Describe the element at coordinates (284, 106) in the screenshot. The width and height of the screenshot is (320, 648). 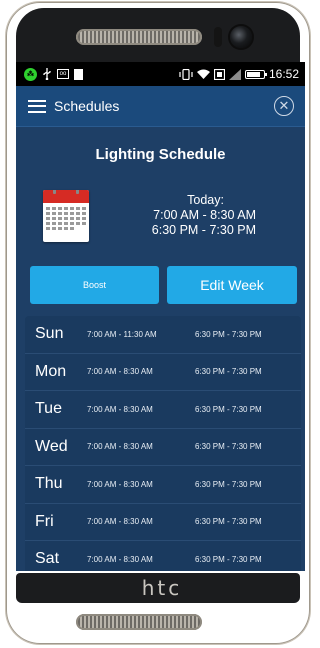
I see `close-icon: ✕` at that location.